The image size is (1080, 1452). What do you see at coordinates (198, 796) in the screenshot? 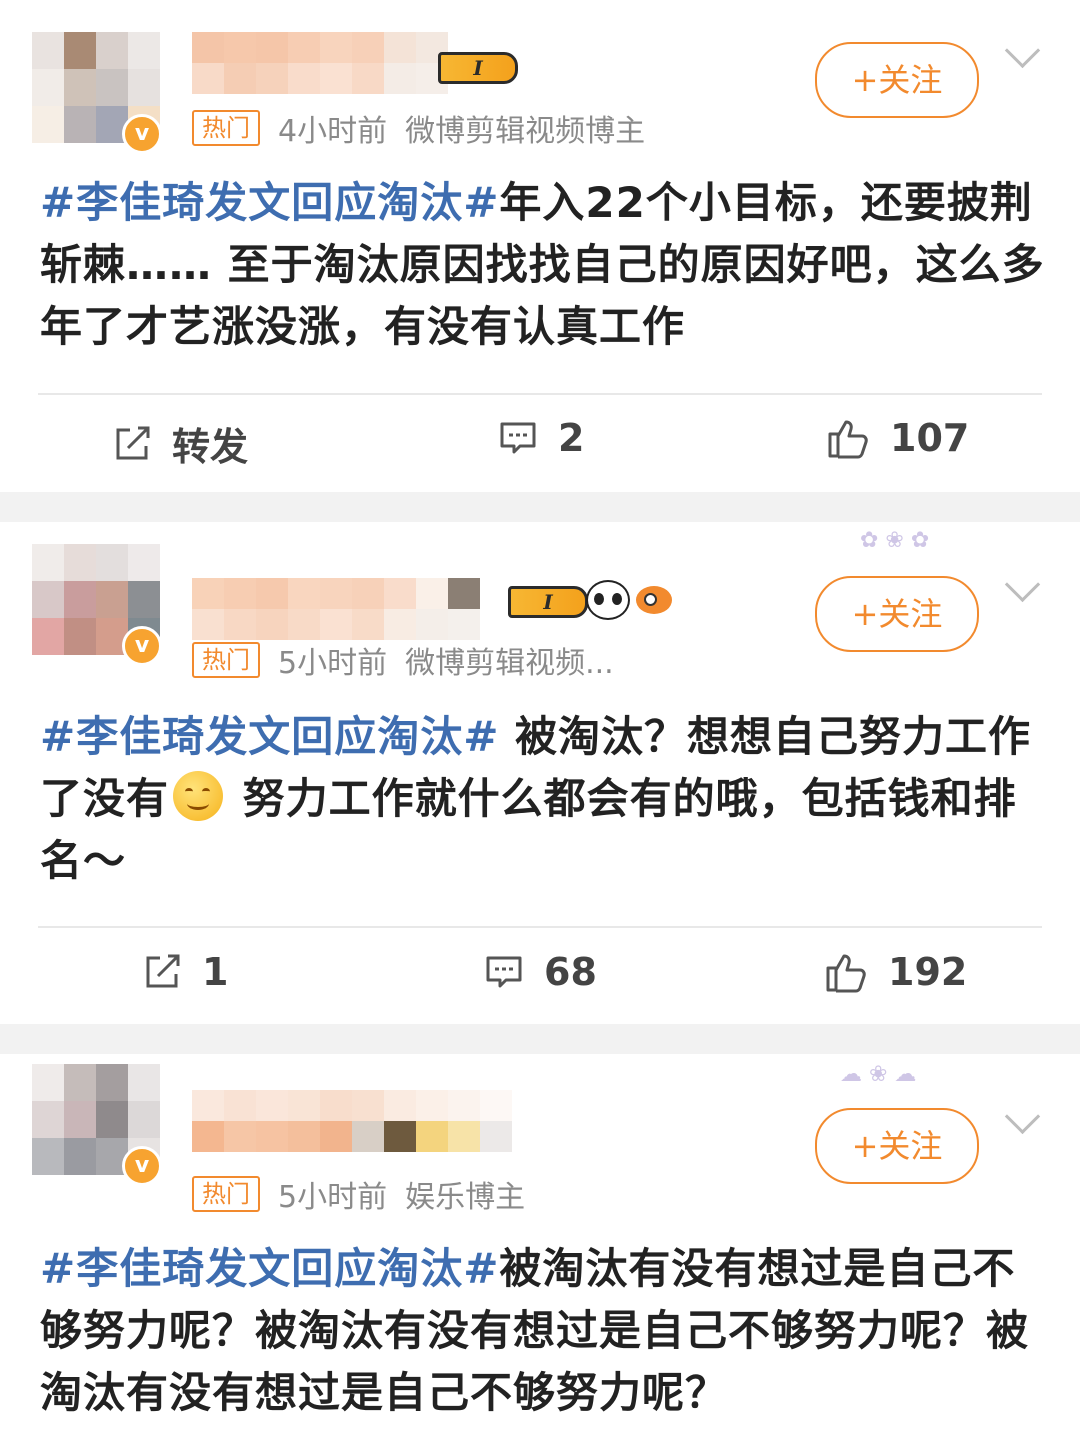
I see `smile-emoji-icon` at bounding box center [198, 796].